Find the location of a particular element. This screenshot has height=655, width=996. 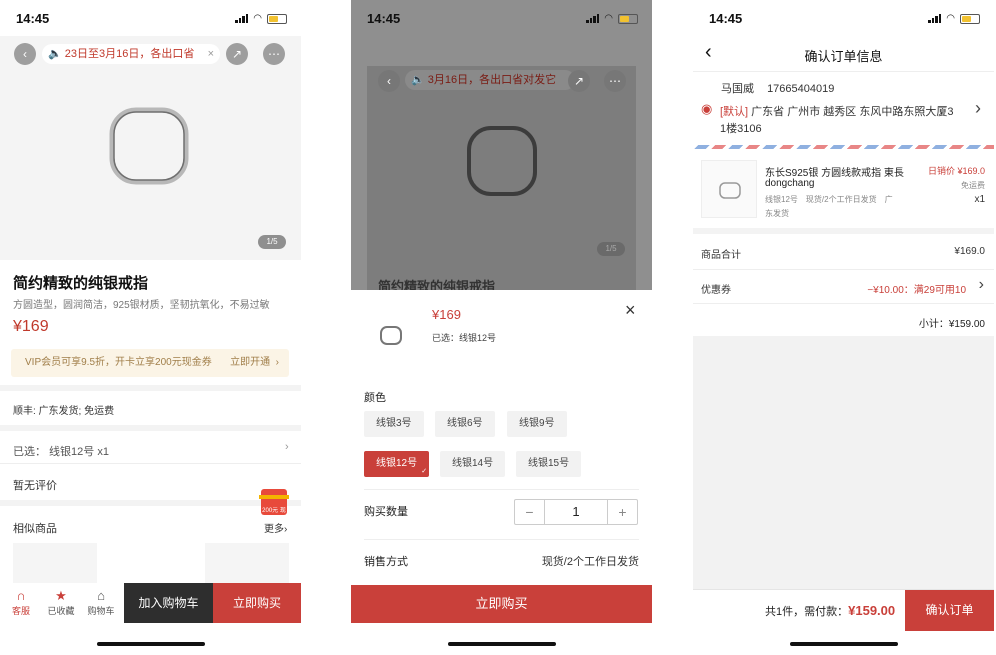

selected-spec-row: 已选： 线银12号 x1 is located at coordinates (61, 451).